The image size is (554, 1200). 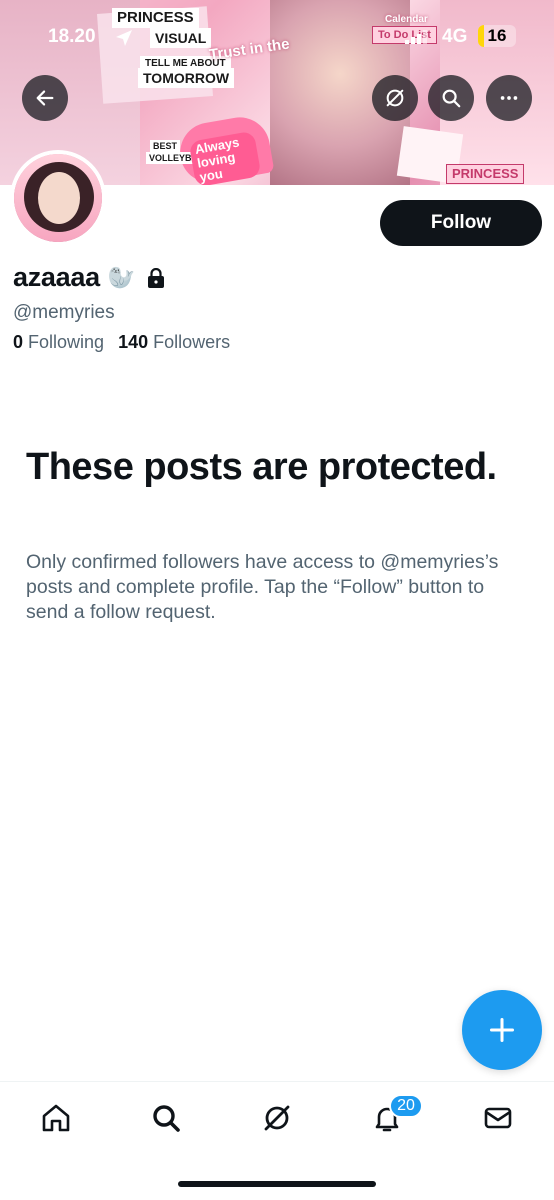 I want to click on banner-sticker: PRINCESS, so click(x=485, y=174).